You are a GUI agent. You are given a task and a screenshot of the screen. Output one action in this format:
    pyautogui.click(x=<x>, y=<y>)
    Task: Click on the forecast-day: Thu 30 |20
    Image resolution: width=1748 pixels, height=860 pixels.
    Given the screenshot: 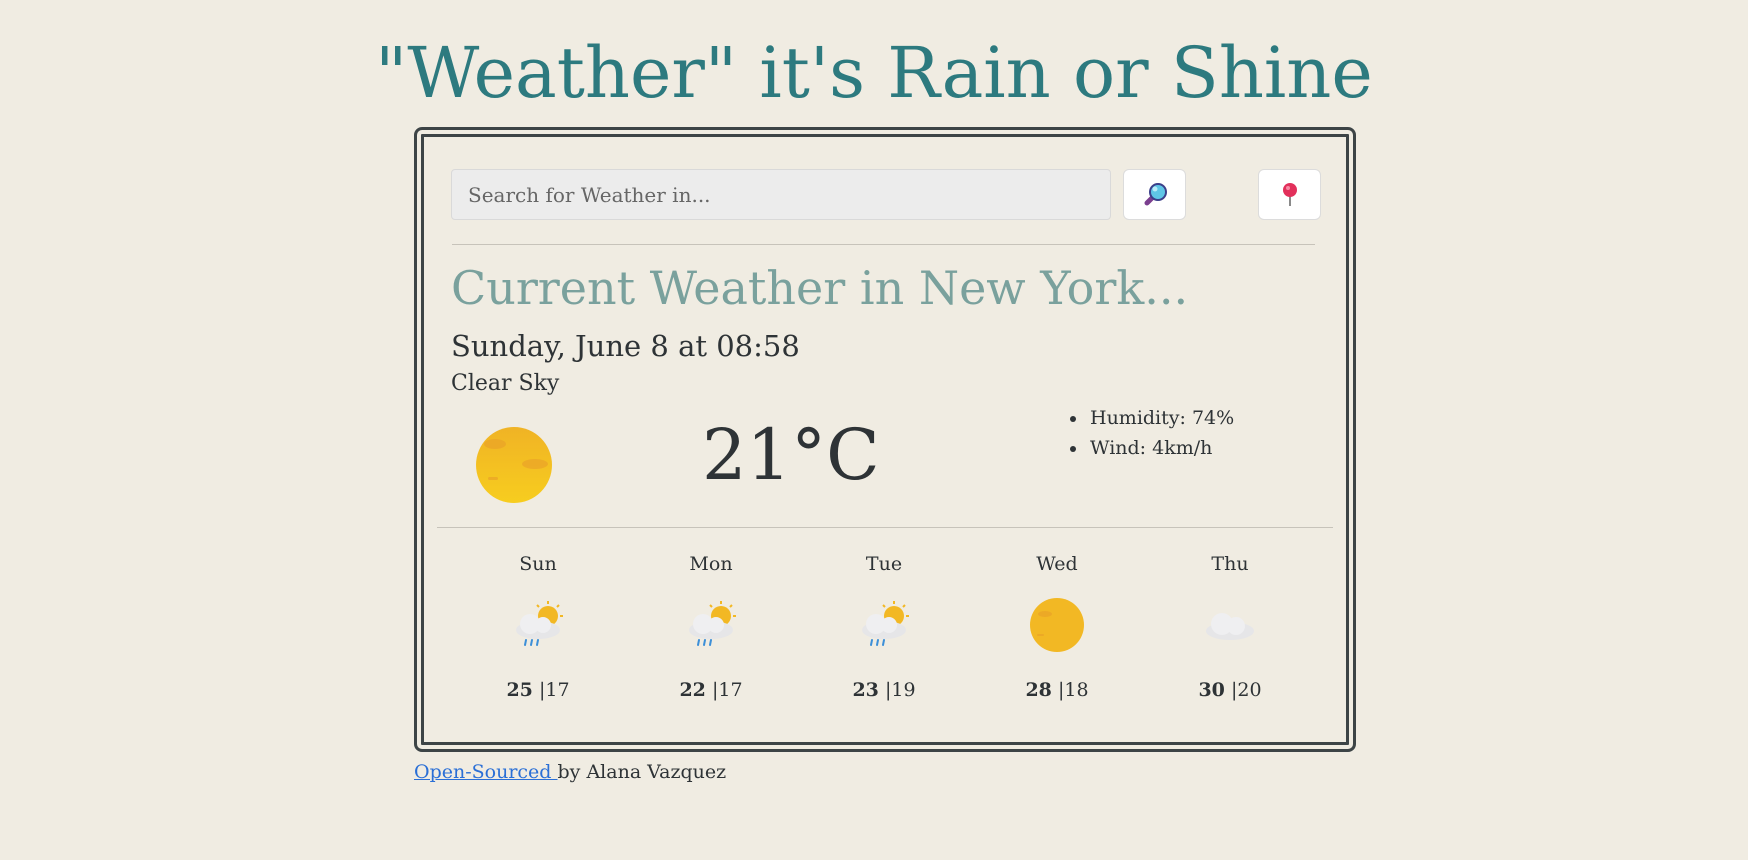 What is the action you would take?
    pyautogui.click(x=1230, y=627)
    